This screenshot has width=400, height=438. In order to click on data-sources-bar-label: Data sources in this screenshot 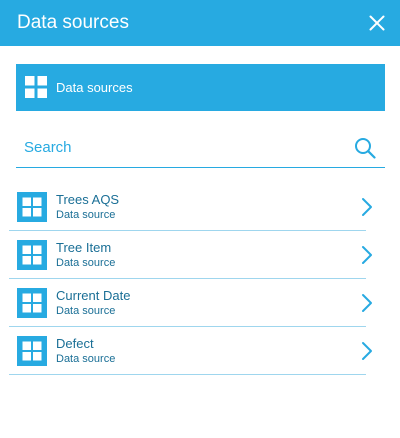, I will do `click(94, 87)`.